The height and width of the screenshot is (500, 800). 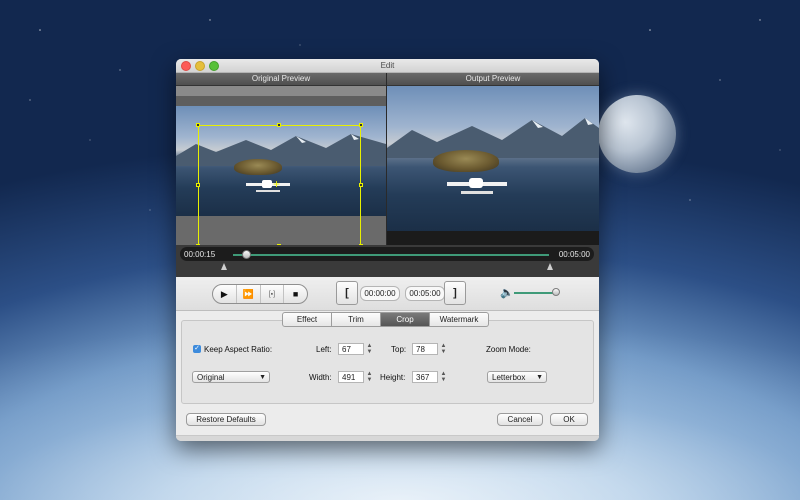 I want to click on seaplane-graphic, so click(x=477, y=186).